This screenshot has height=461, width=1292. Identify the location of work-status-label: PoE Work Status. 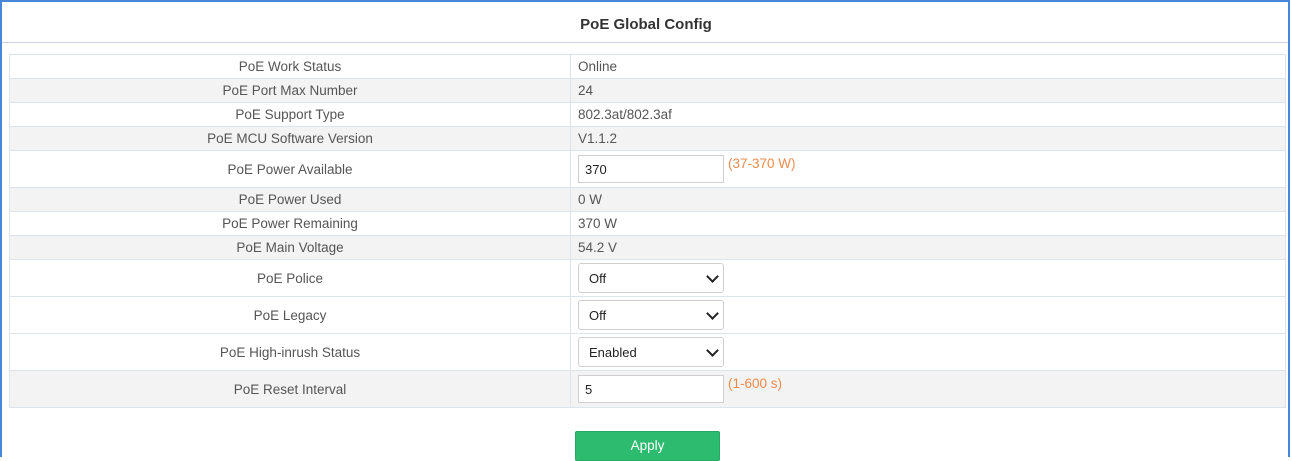
(290, 66).